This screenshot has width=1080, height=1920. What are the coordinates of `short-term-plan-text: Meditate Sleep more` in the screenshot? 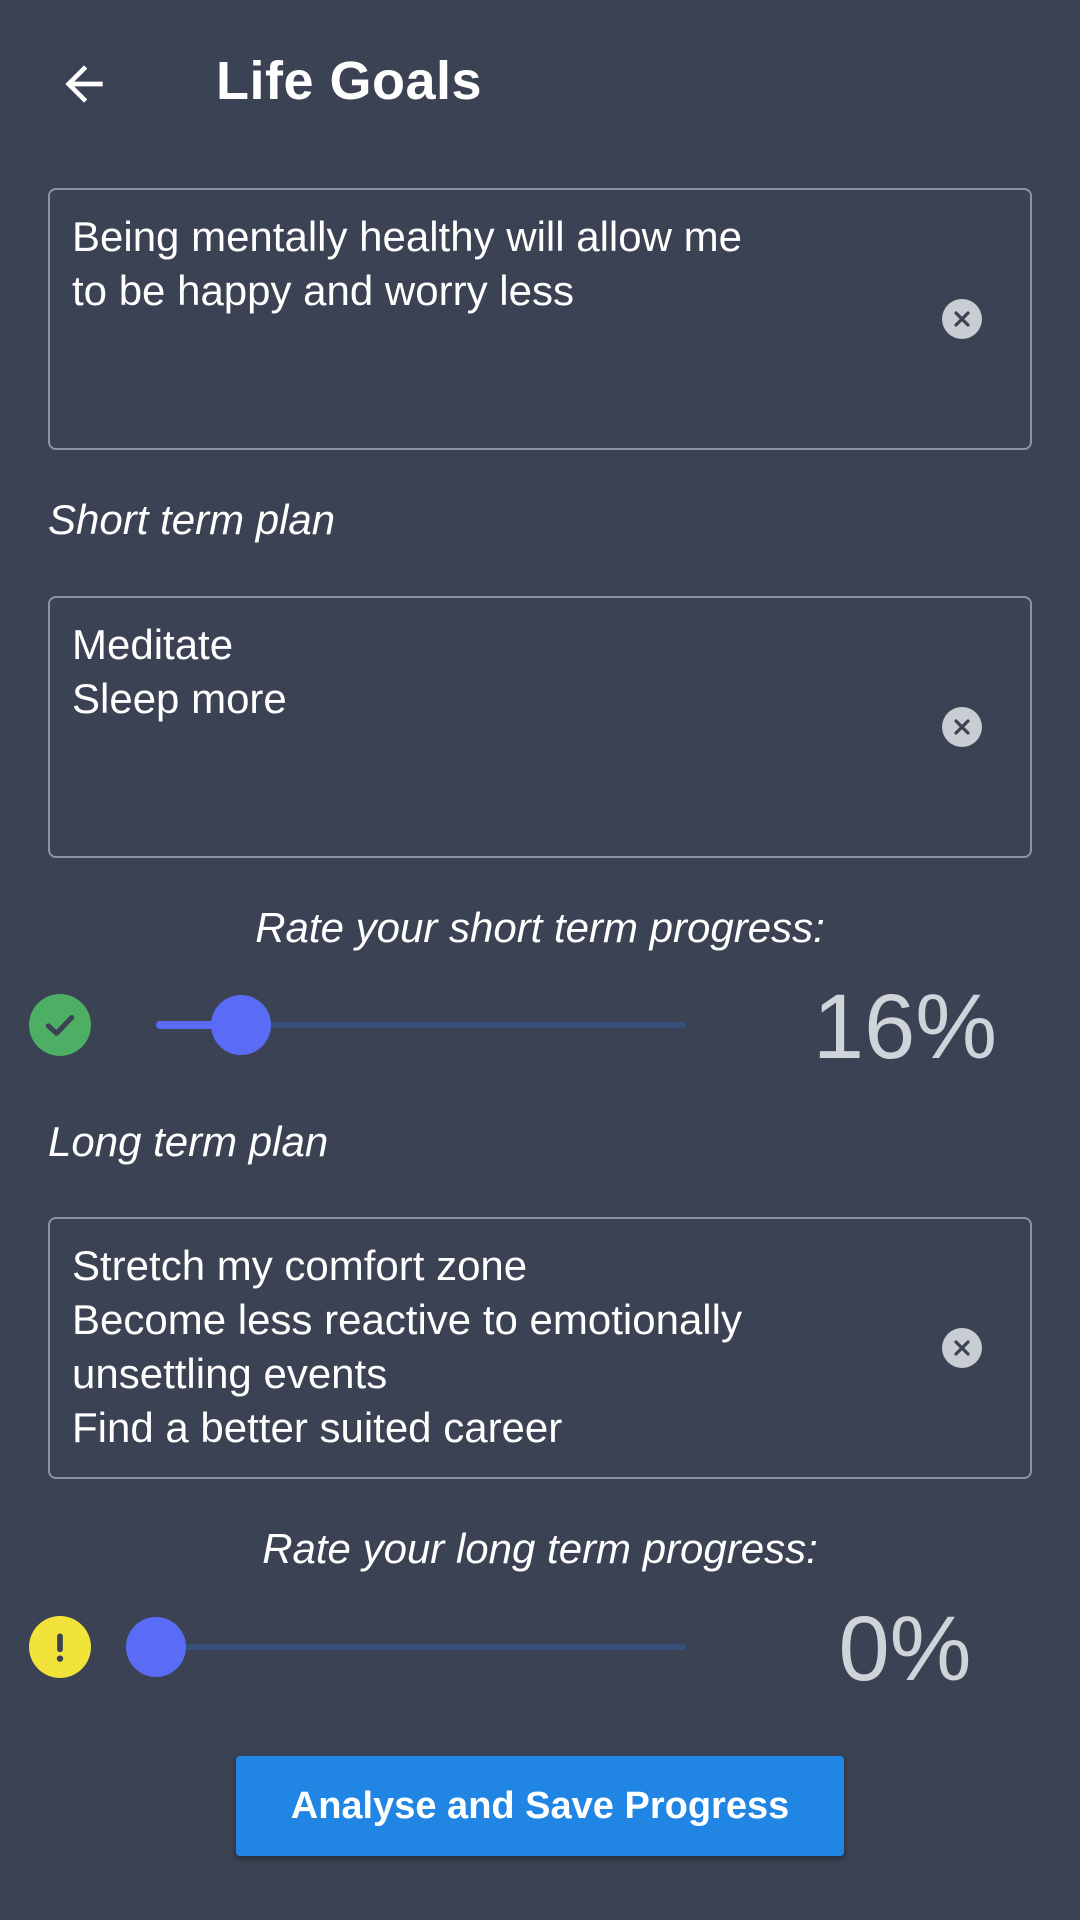 It's located at (179, 671).